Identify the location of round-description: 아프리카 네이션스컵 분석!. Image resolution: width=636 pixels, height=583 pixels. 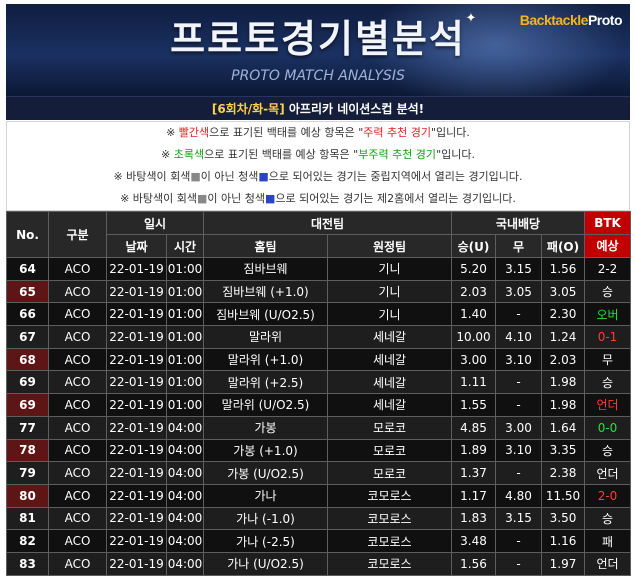
(354, 109).